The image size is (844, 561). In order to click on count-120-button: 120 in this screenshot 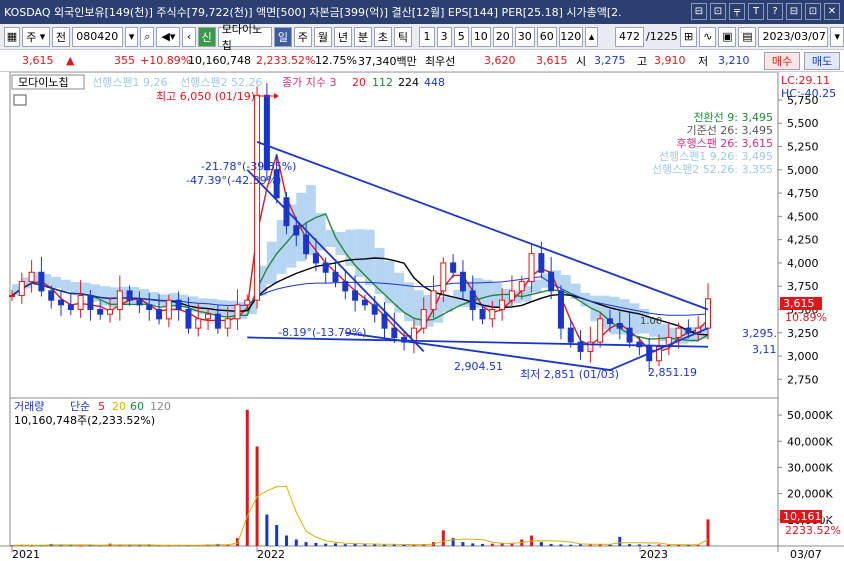, I will do `click(570, 36)`.